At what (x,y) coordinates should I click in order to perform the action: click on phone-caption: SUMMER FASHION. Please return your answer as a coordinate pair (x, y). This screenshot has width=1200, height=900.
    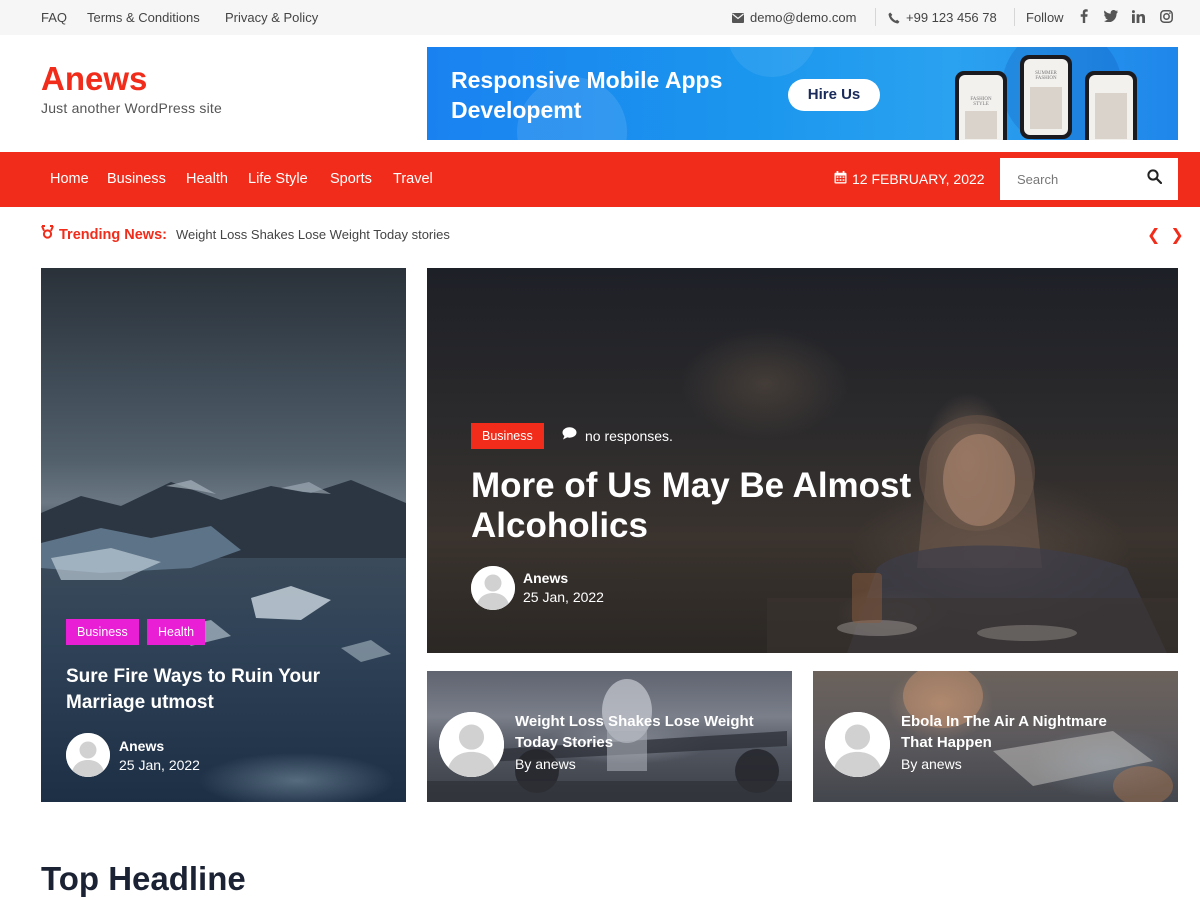
    Looking at the image, I should click on (1046, 76).